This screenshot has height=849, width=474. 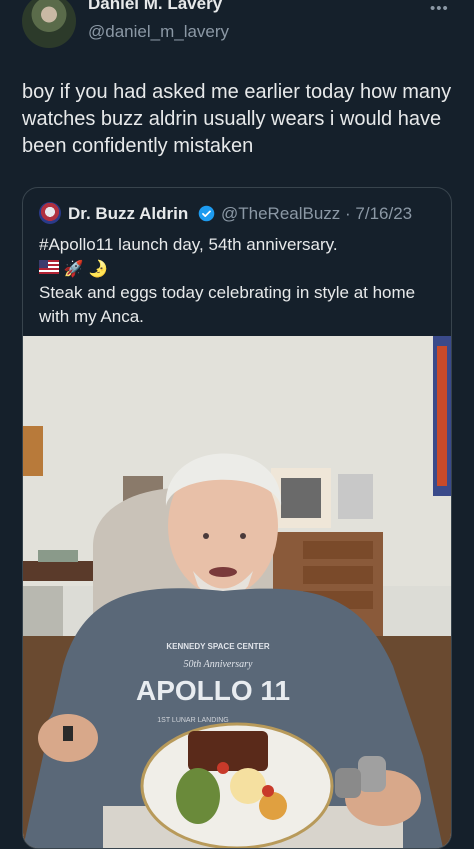 What do you see at coordinates (155, 7) in the screenshot?
I see `author-name: Daniel M. Lavery` at bounding box center [155, 7].